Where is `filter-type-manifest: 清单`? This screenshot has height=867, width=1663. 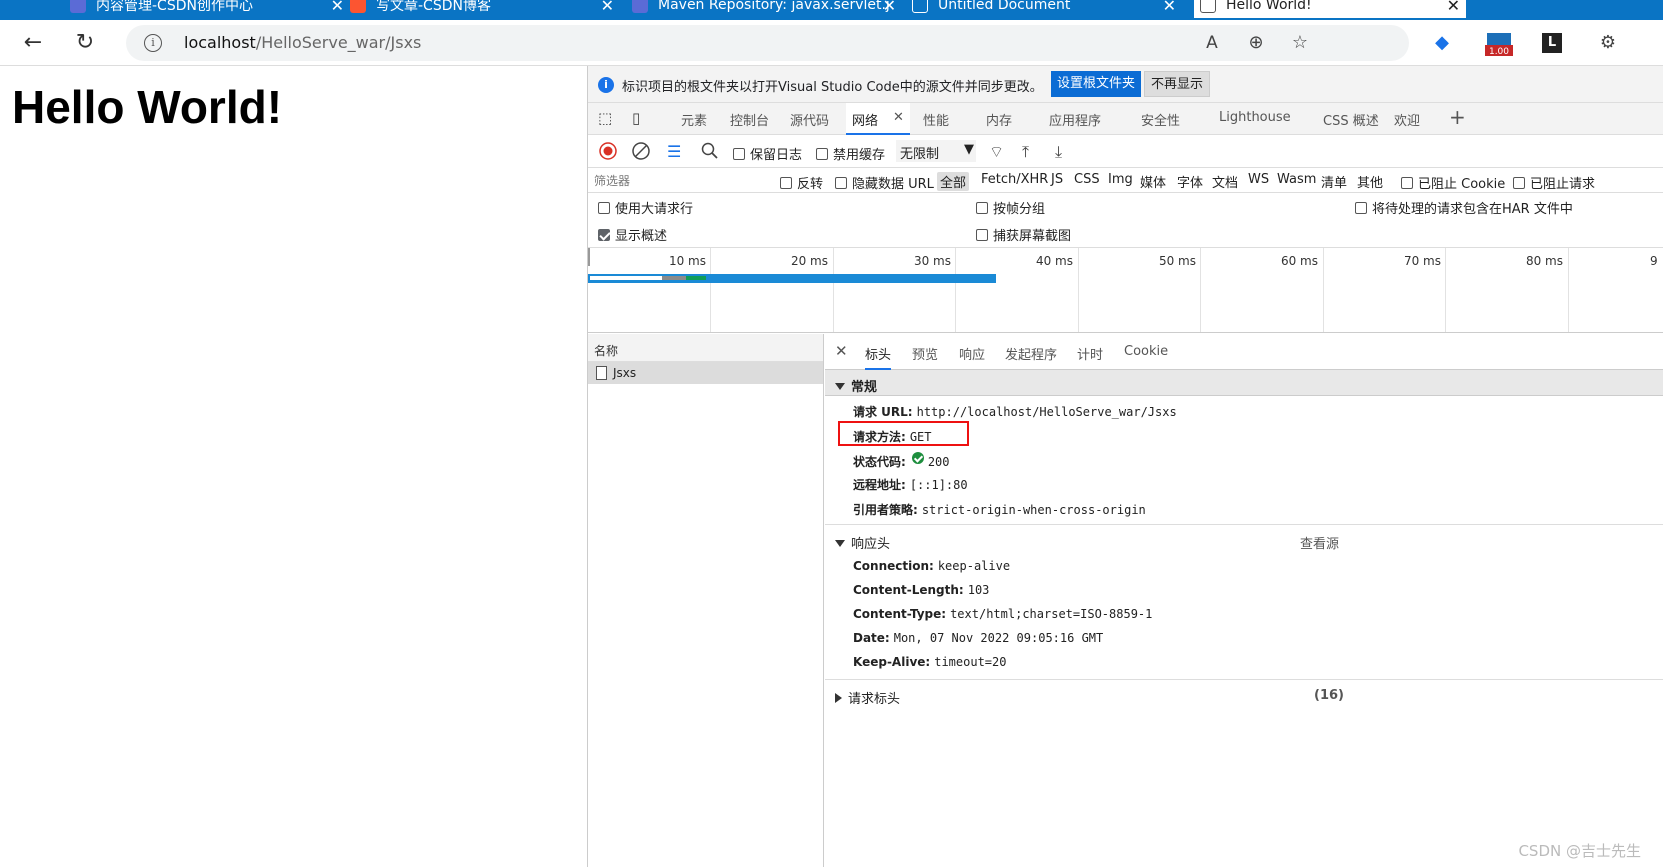 filter-type-manifest: 清单 is located at coordinates (1334, 181).